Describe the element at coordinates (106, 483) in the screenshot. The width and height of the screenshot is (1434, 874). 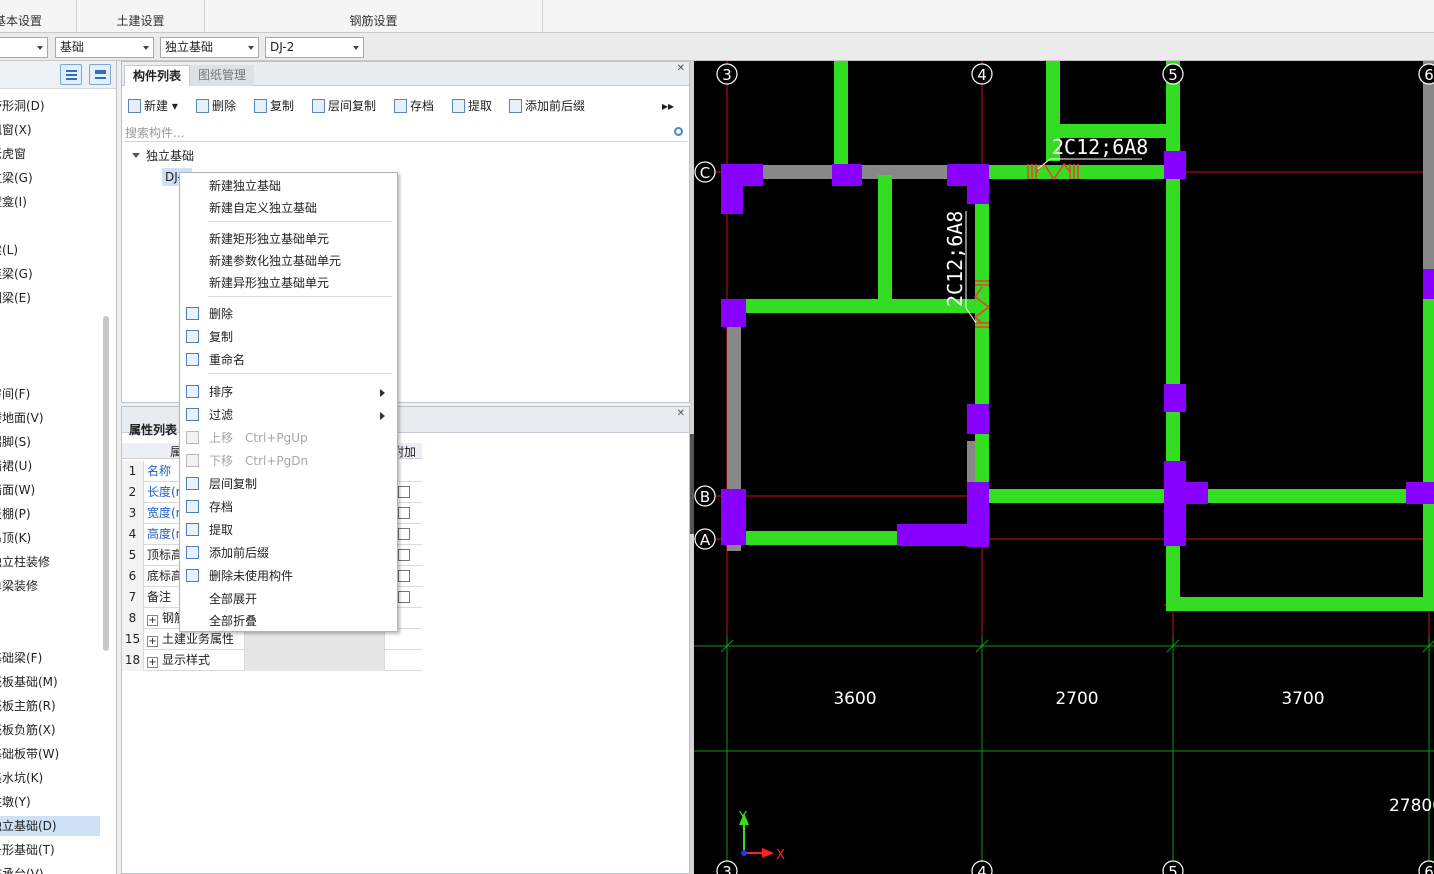
I see `nav-scrollbar` at that location.